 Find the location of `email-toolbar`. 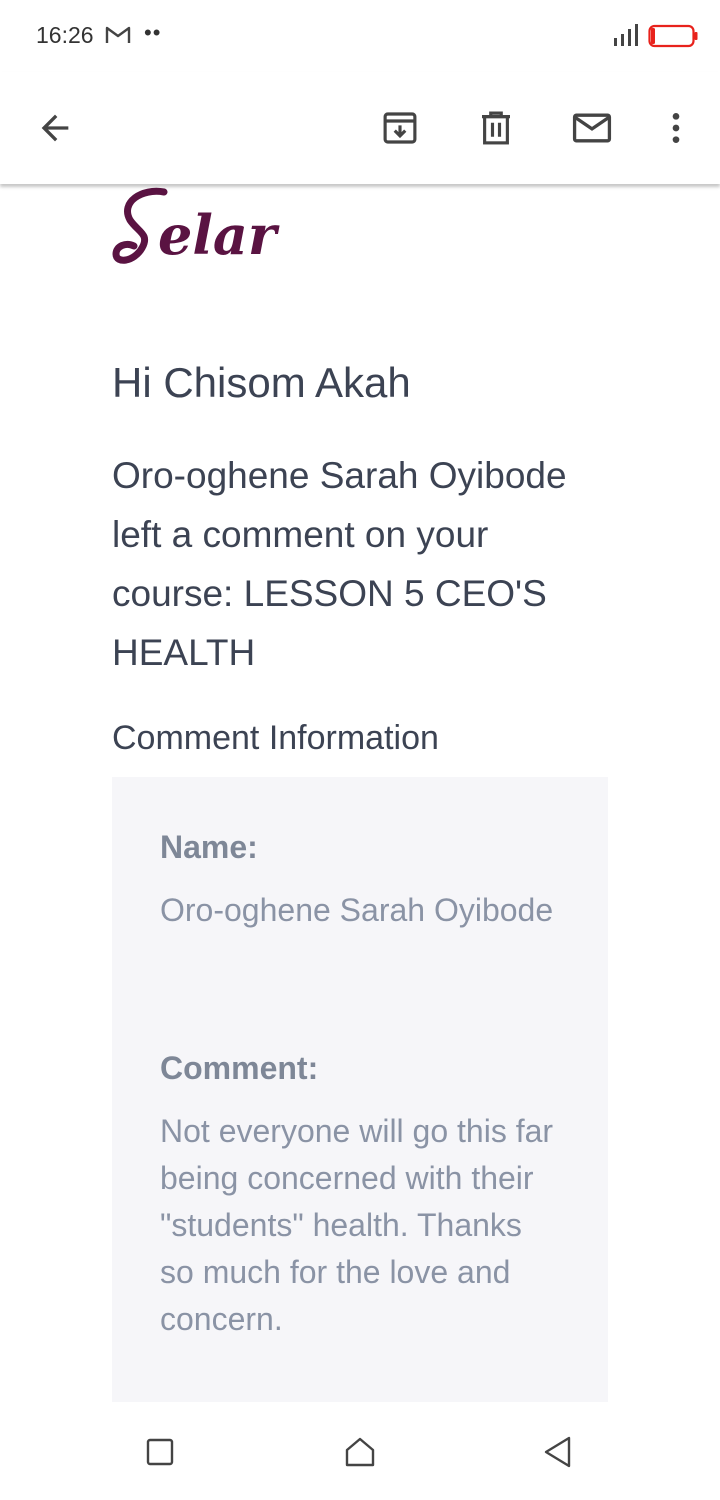

email-toolbar is located at coordinates (360, 128).